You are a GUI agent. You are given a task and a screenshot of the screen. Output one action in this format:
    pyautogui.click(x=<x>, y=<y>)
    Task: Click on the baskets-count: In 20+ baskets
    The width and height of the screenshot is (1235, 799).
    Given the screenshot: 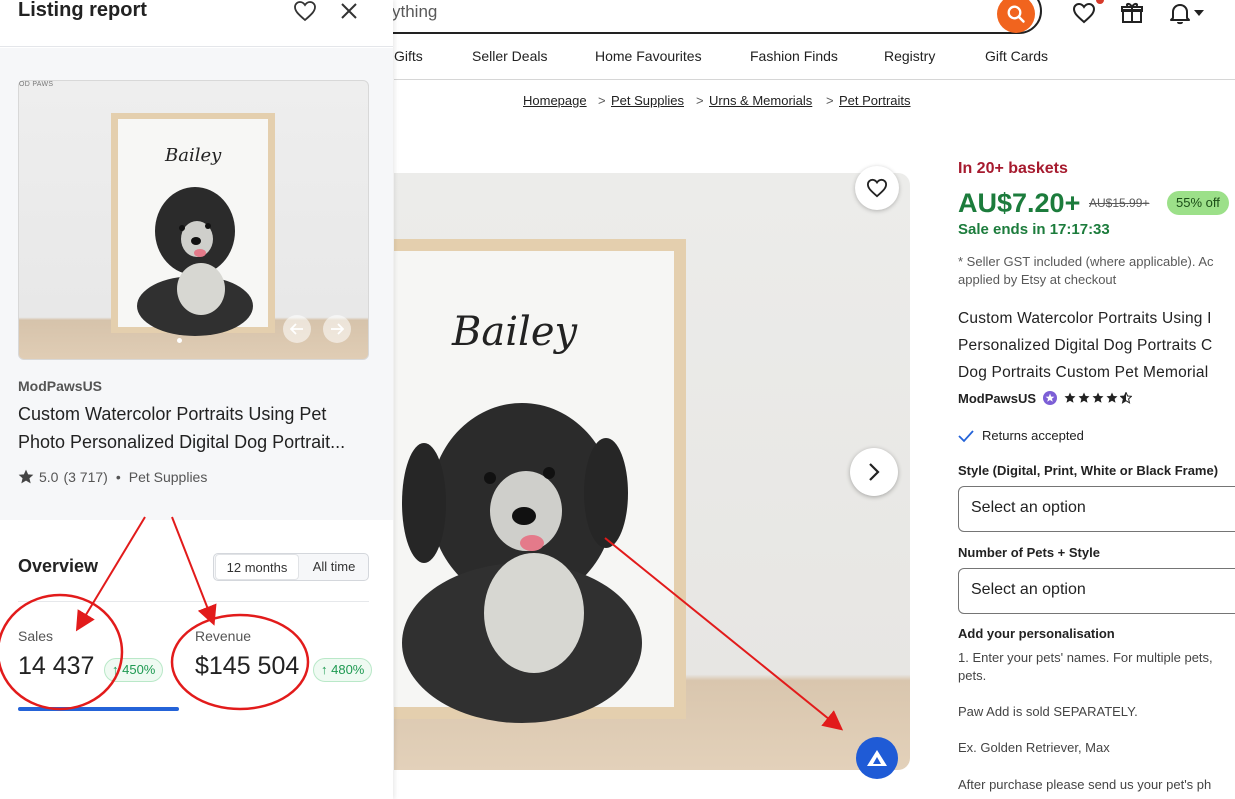 What is the action you would take?
    pyautogui.click(x=1013, y=168)
    